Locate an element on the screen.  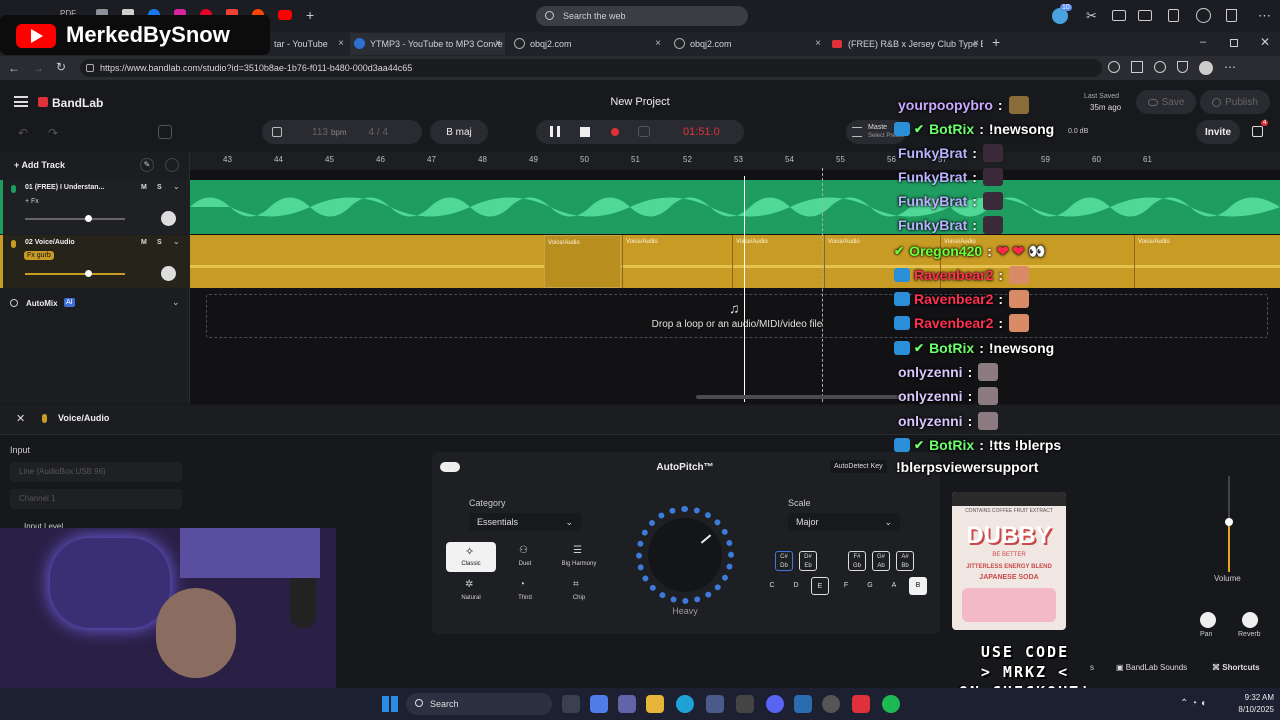
window-icon is located at coordinates (1145, 15).